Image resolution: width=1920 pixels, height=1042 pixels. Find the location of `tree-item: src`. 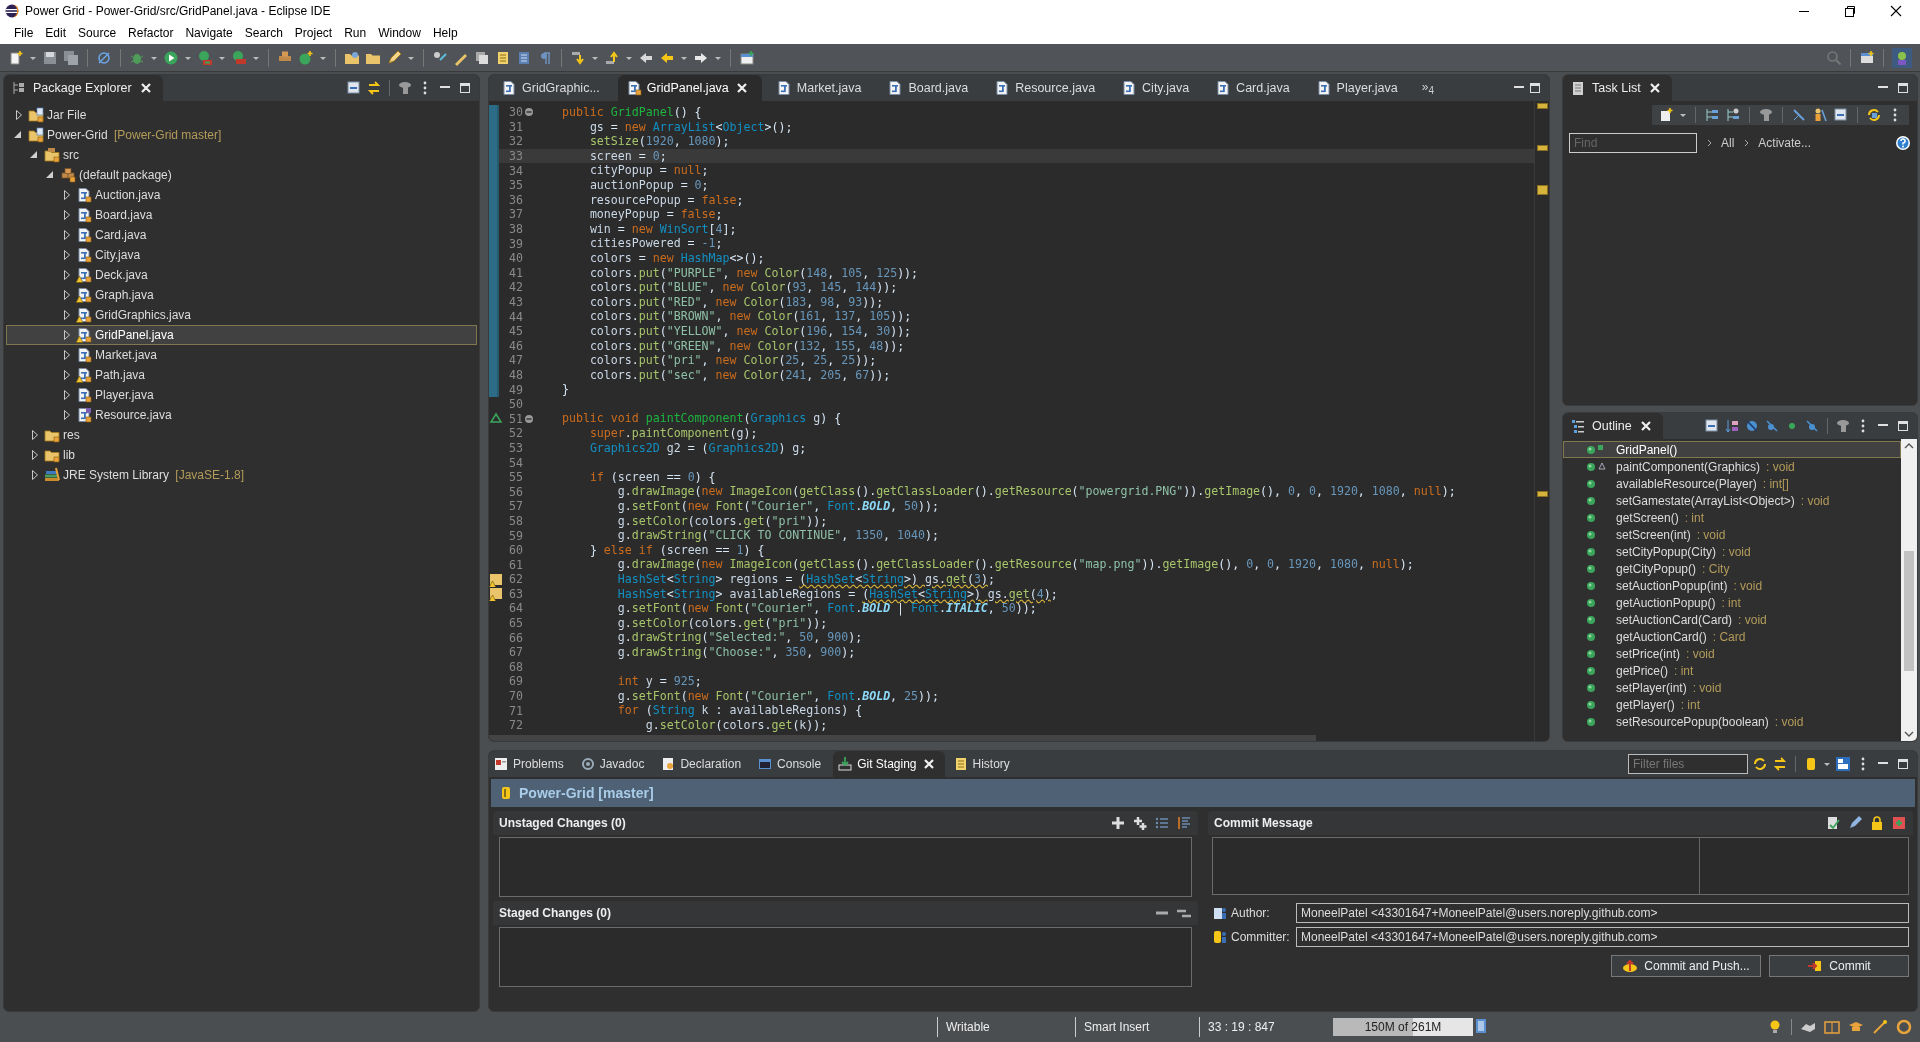

tree-item: src is located at coordinates (241, 155).